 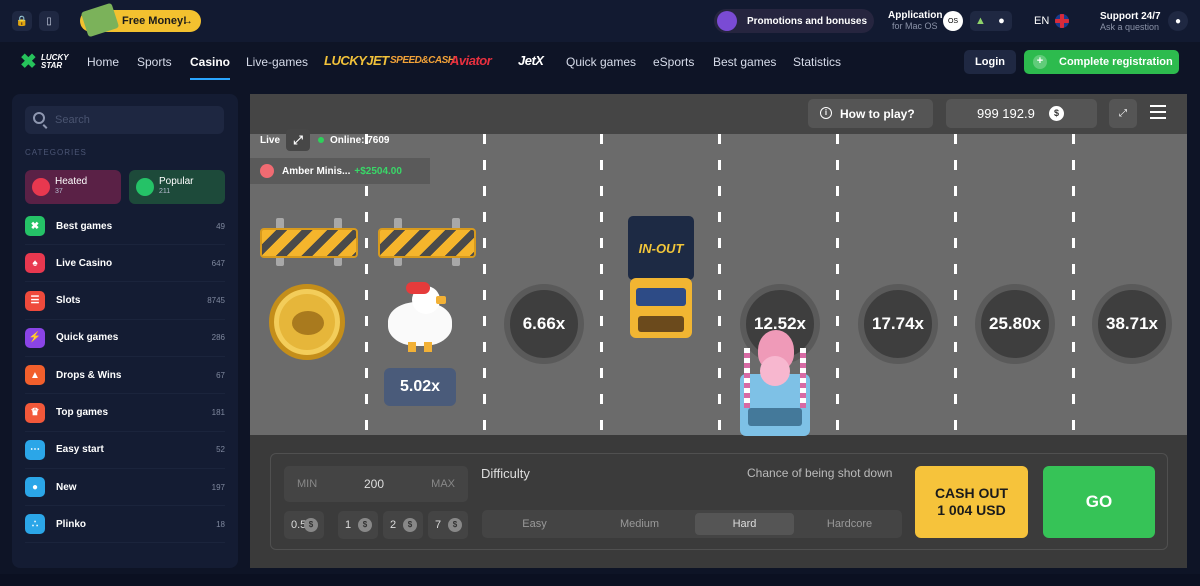 I want to click on app-download: Application for Mac OS, so click(x=915, y=21).